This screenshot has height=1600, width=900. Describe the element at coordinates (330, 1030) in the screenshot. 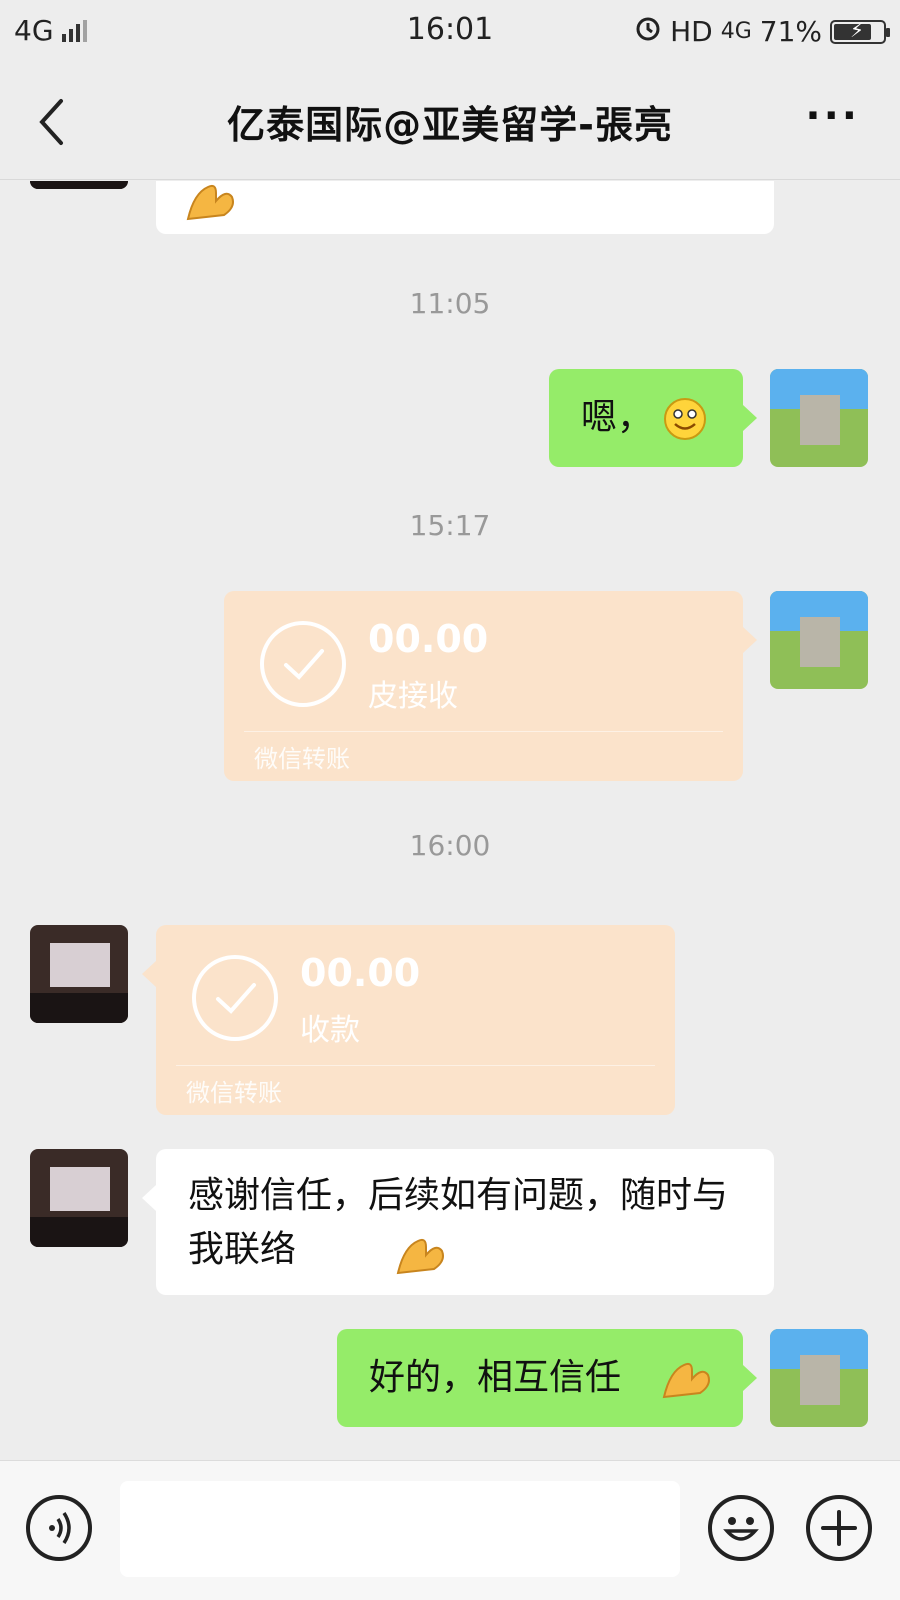

I see `transfer-status: 收款` at that location.